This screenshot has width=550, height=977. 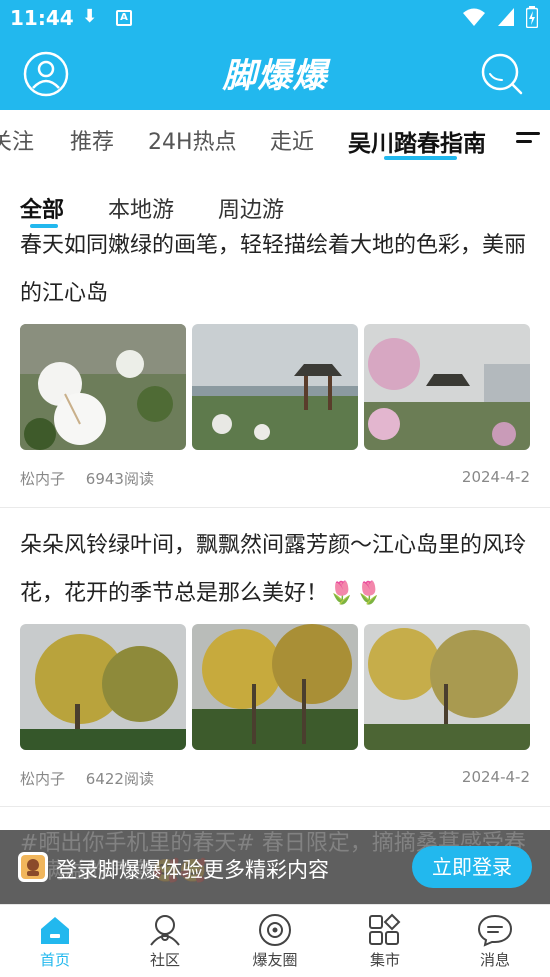 What do you see at coordinates (275, 76) in the screenshot?
I see `app-logo: 脚爆爆` at bounding box center [275, 76].